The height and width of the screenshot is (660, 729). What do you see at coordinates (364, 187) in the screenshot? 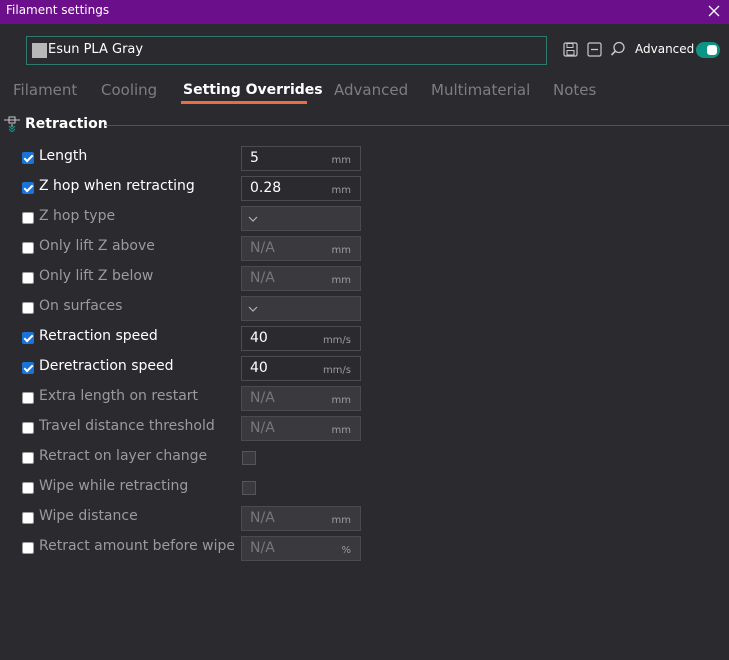
I see `setting-row-z-hop: Z hop when retracting 0.28 mm` at bounding box center [364, 187].